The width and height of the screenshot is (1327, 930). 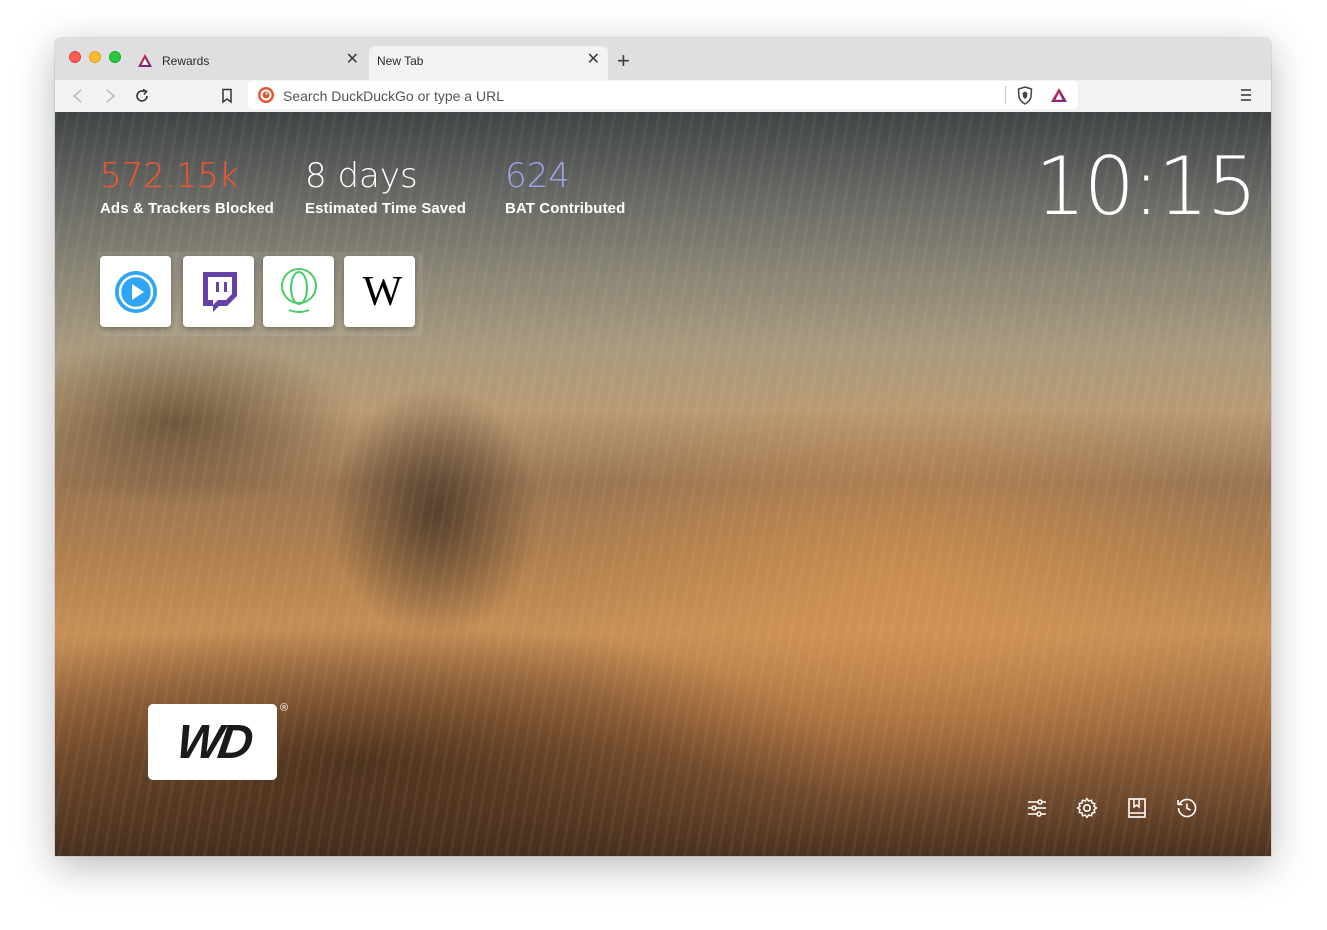 What do you see at coordinates (186, 61) in the screenshot?
I see `tab-title: Rewards` at bounding box center [186, 61].